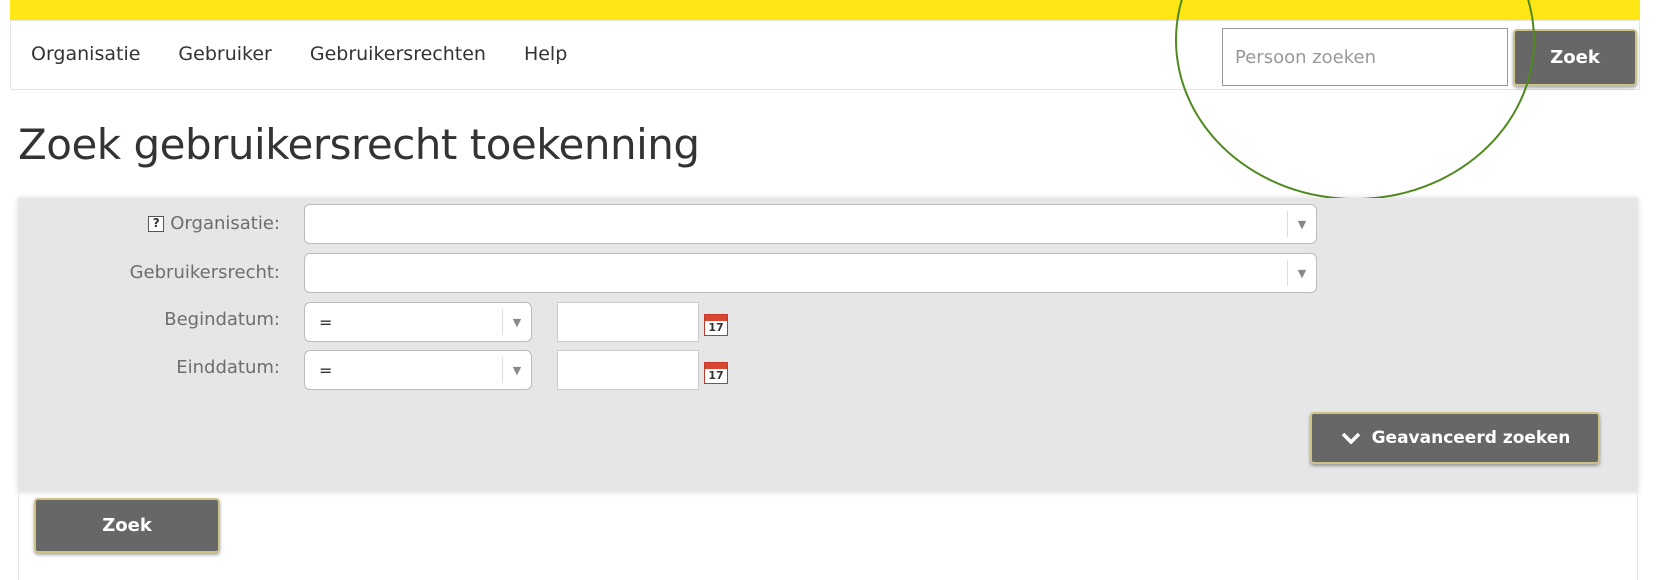  I want to click on einddatum-operator-select: = ▼, so click(418, 370).